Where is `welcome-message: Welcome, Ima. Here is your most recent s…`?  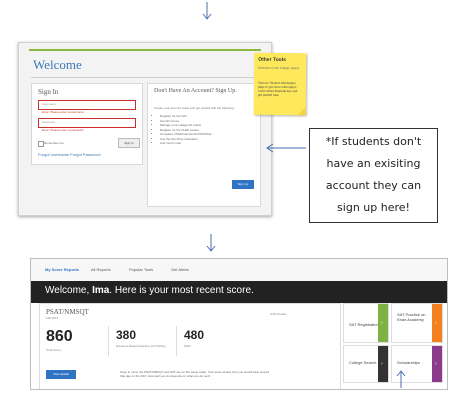 welcome-message: Welcome, Ima. Here is your most recent s… is located at coordinates (149, 290).